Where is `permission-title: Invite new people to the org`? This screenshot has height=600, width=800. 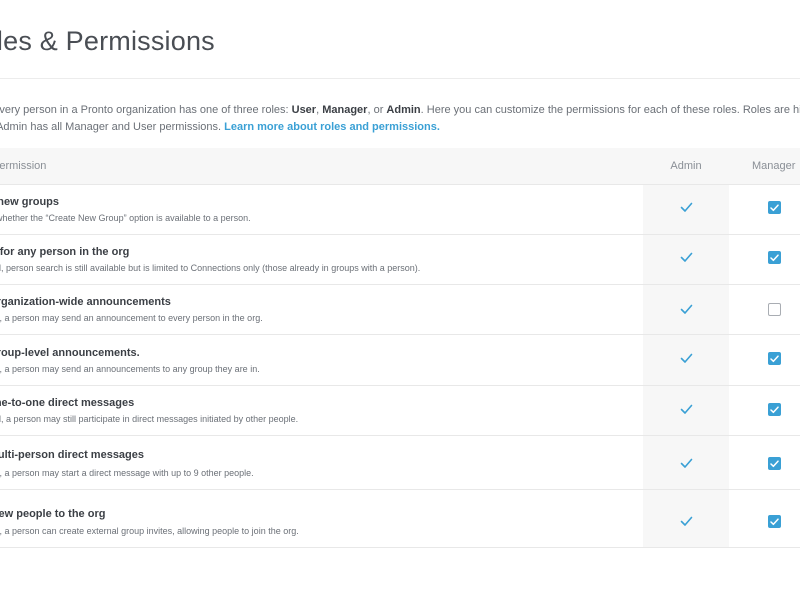
permission-title: Invite new people to the org is located at coordinates (53, 514).